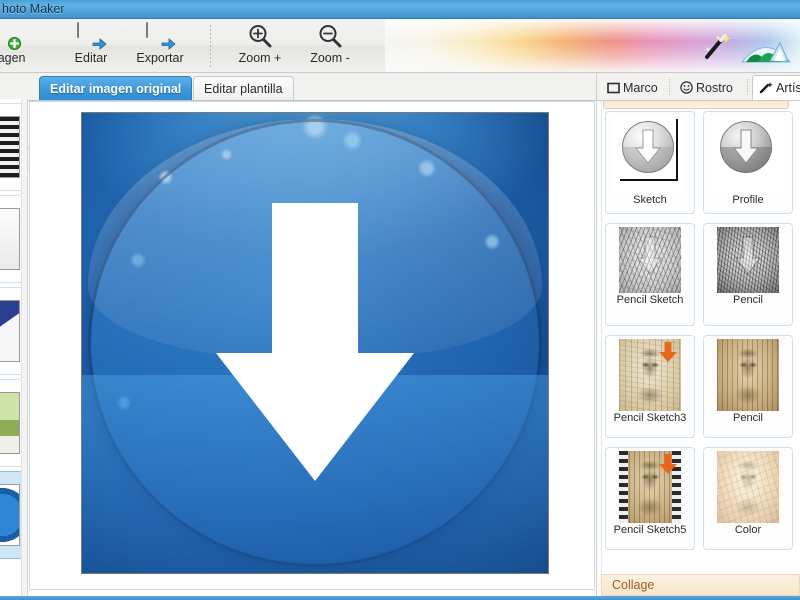  Describe the element at coordinates (330, 58) in the screenshot. I see `toolbar-zoom-out-label: Zoom -` at that location.